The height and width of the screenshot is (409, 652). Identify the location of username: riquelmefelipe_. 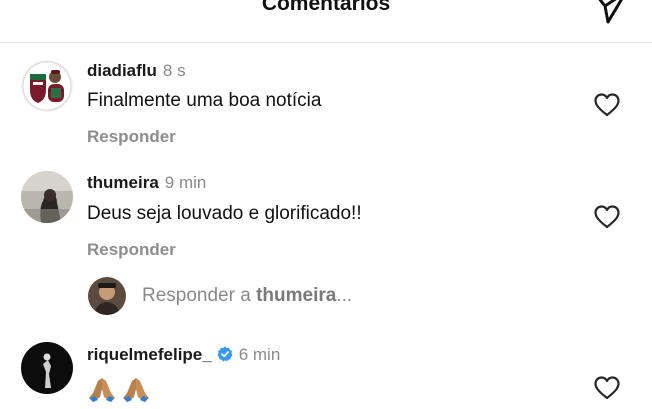
(149, 354).